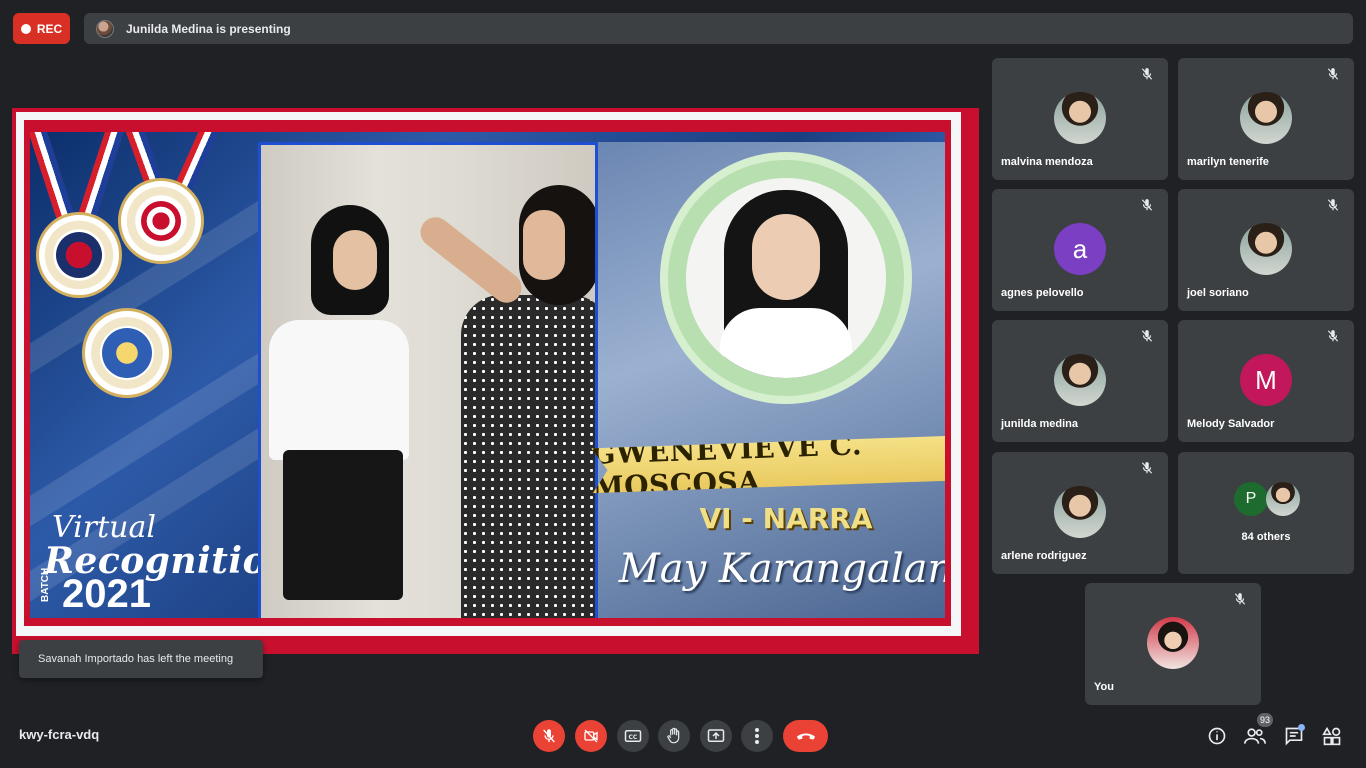 Image resolution: width=1366 pixels, height=768 pixels. I want to click on meeting-code: kwy-fcra-vdq, so click(59, 734).